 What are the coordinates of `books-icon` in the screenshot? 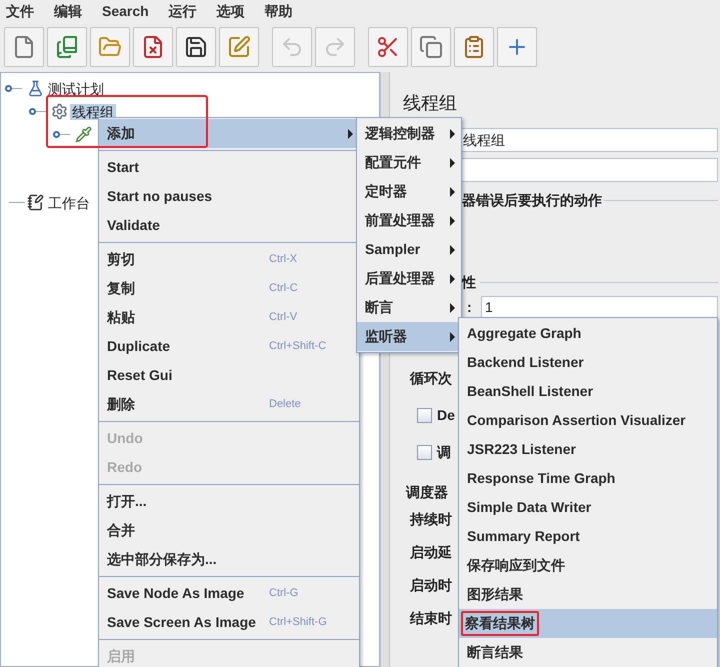 It's located at (67, 47).